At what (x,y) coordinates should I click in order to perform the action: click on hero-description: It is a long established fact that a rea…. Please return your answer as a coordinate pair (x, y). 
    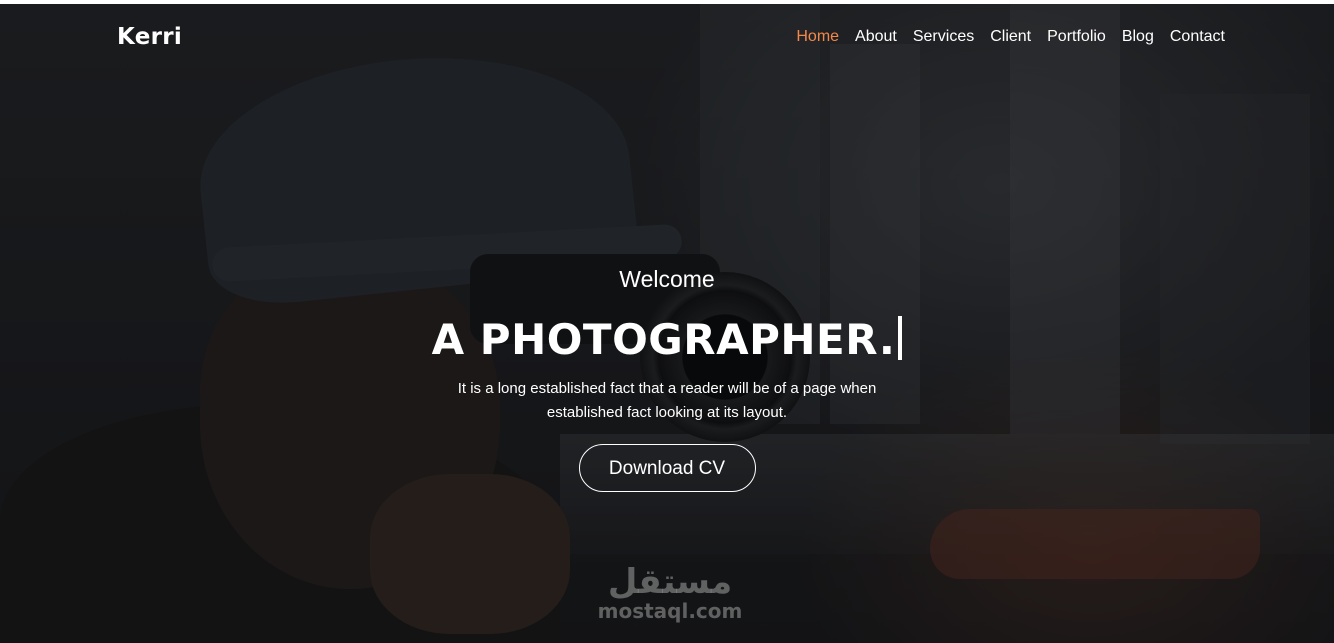
    Looking at the image, I should click on (667, 400).